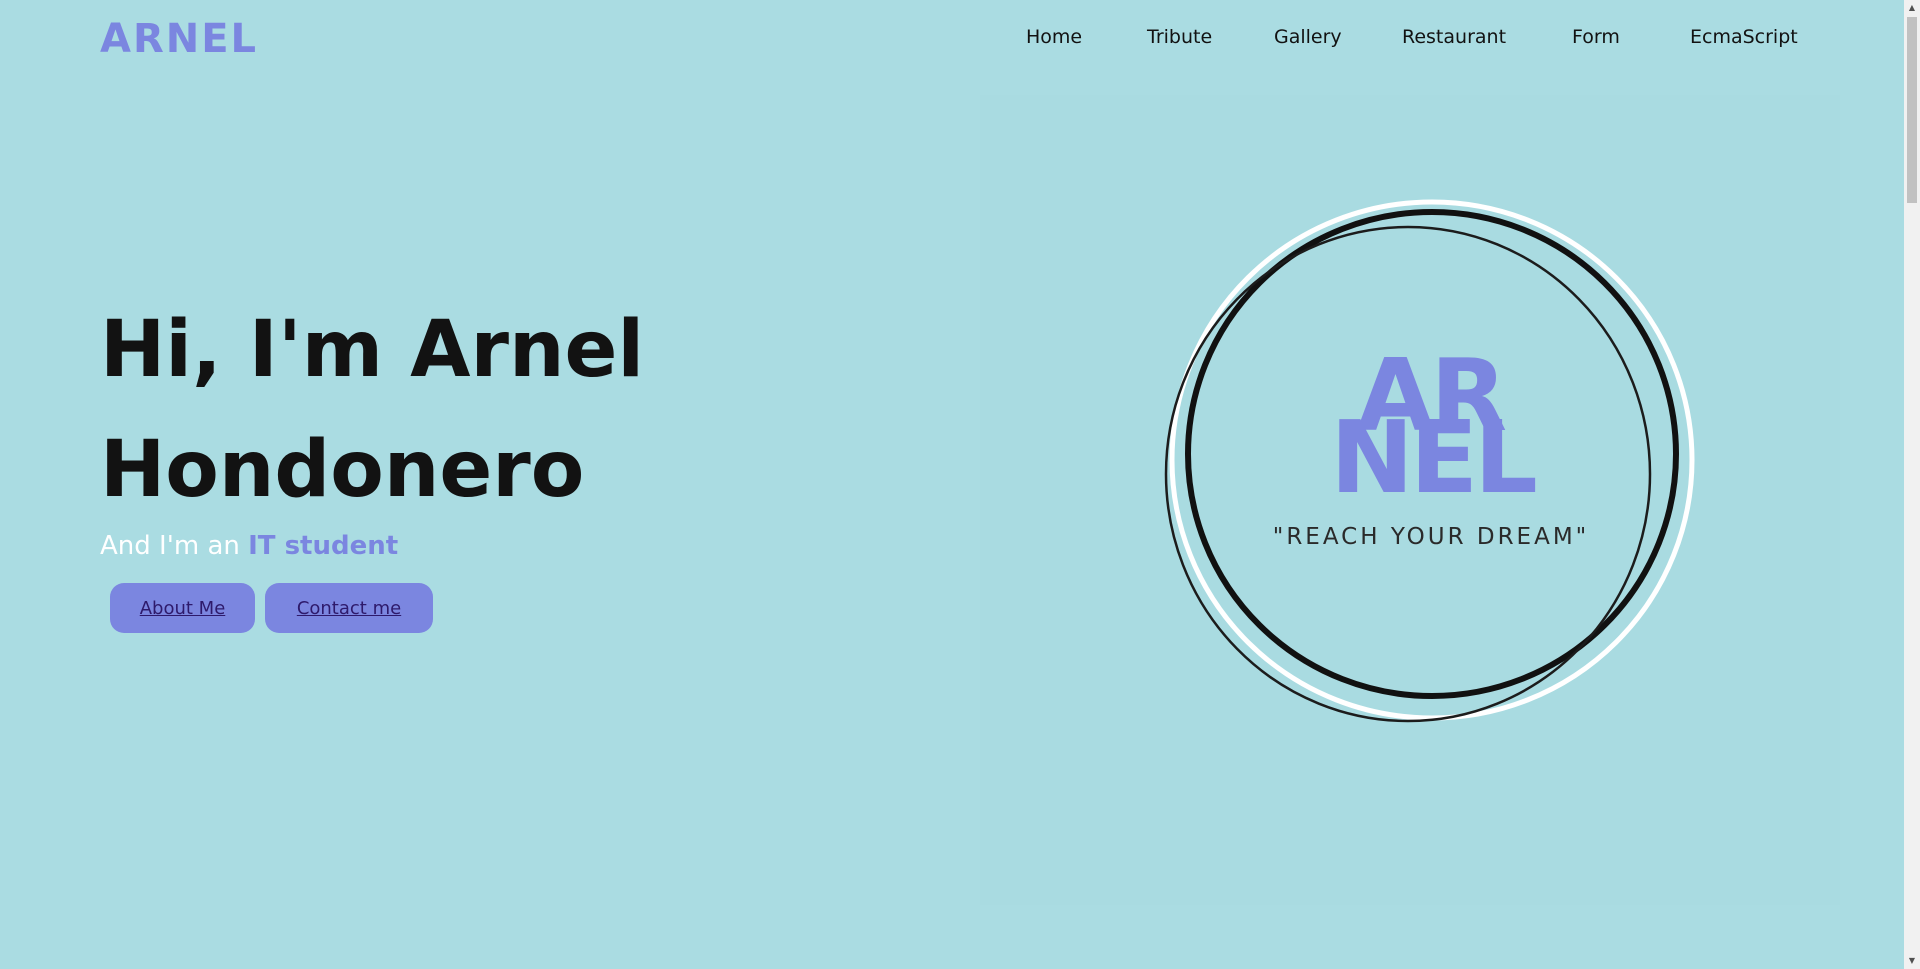 This screenshot has height=969, width=1920. Describe the element at coordinates (1912, 961) in the screenshot. I see `chevron-down-icon: ▼` at that location.